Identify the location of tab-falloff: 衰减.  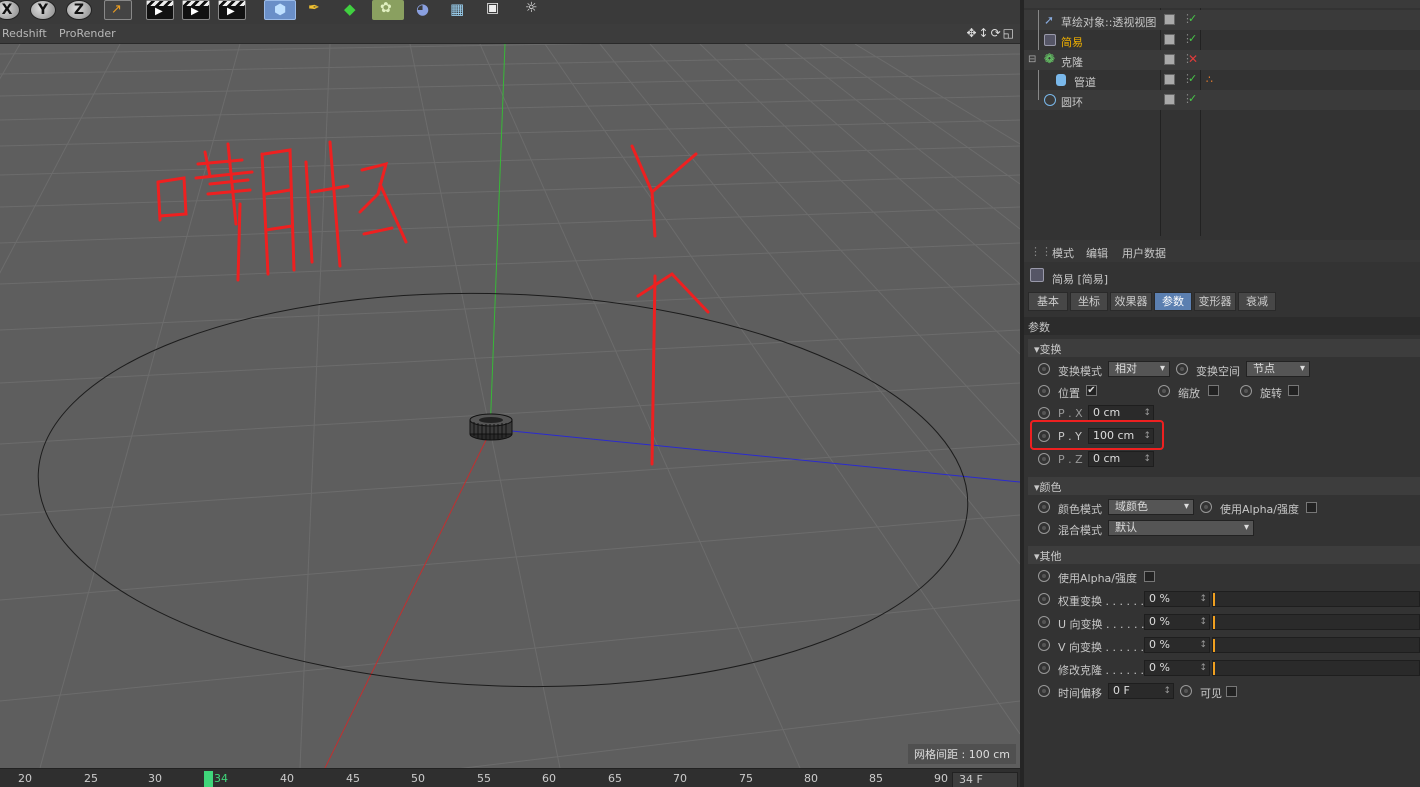
(1257, 301).